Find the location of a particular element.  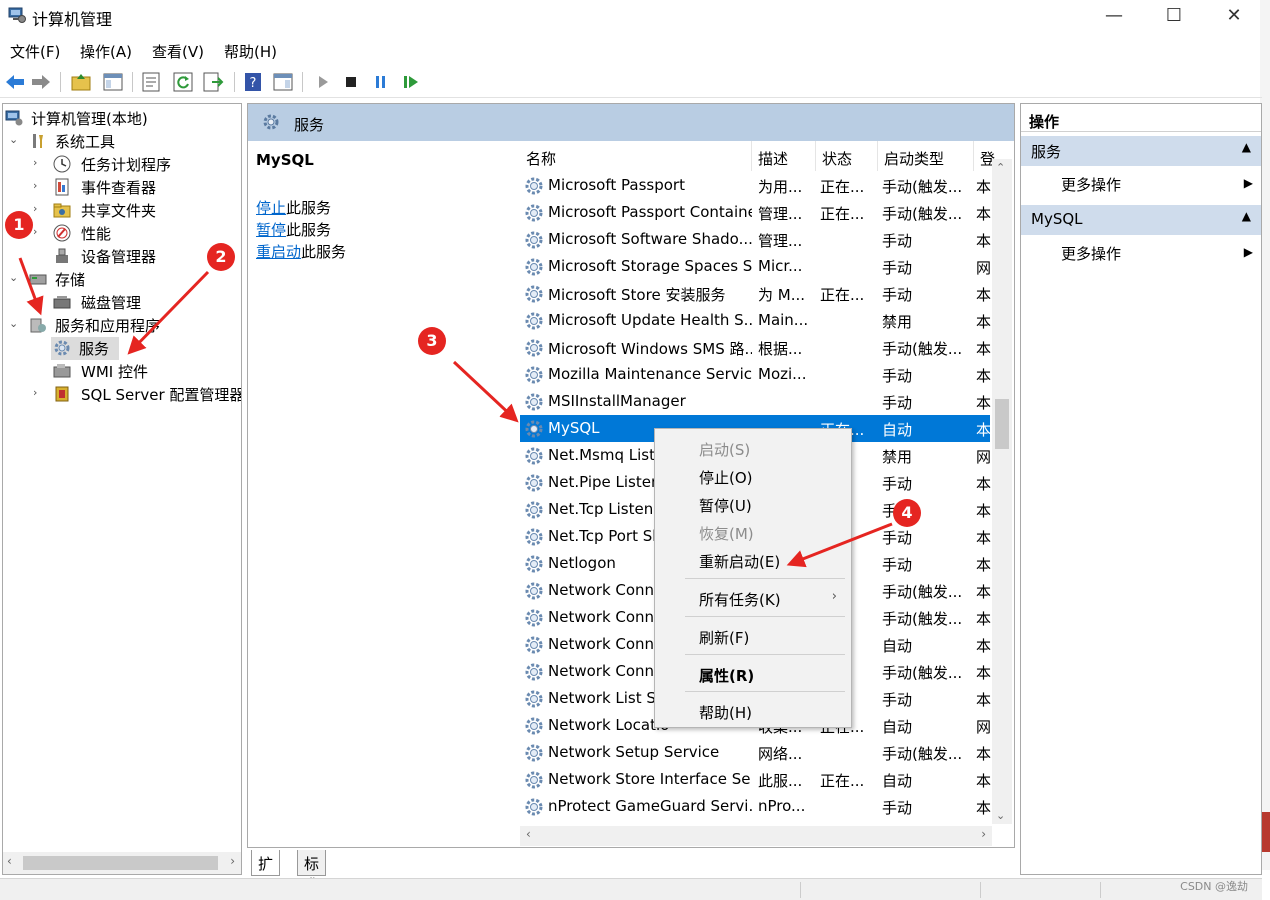

column-header-status: 状态 is located at coordinates (847, 156).